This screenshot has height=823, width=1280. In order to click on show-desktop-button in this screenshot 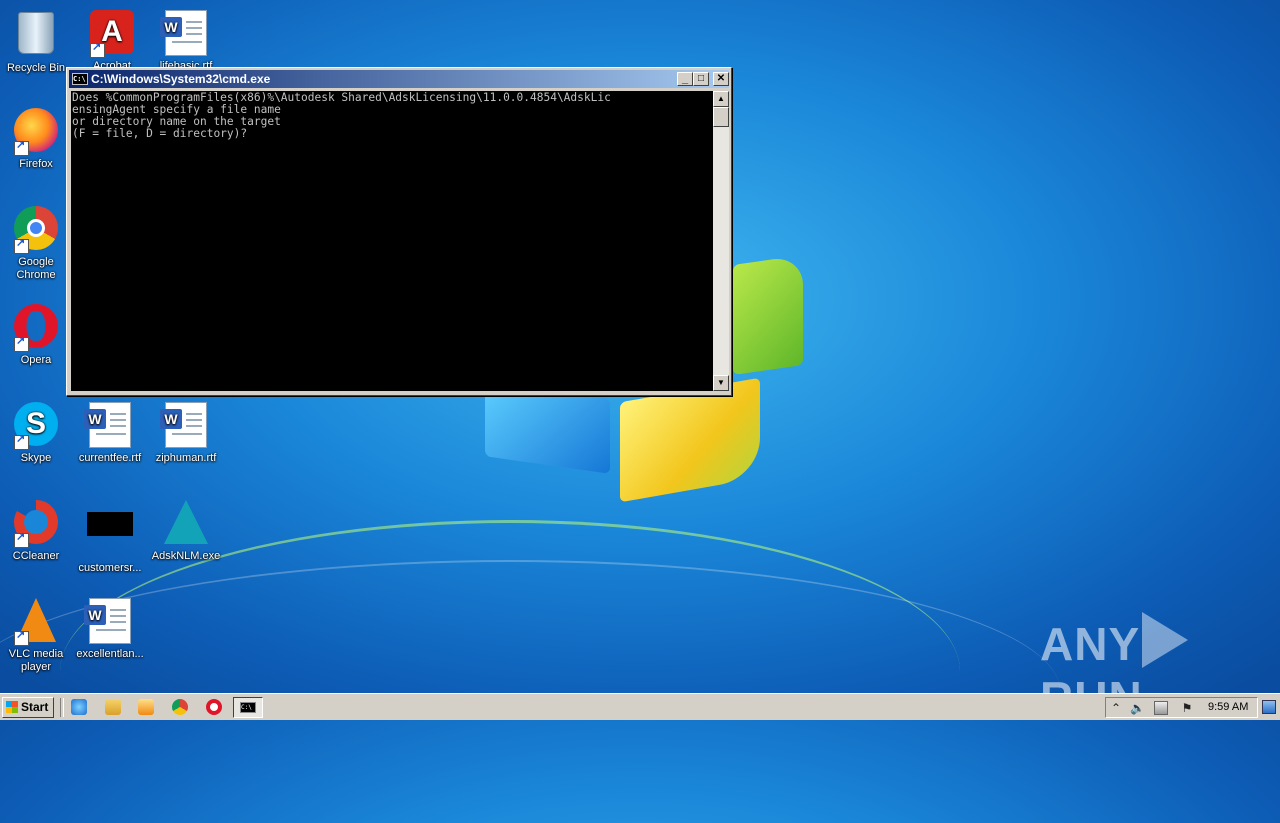, I will do `click(1269, 707)`.